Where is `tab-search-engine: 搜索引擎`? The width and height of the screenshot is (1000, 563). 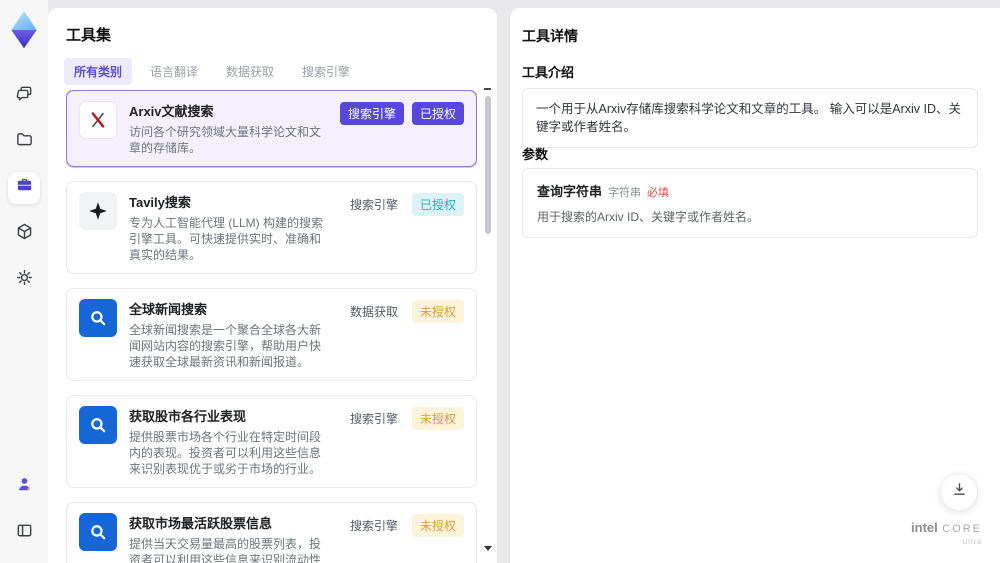 tab-search-engine: 搜索引擎 is located at coordinates (326, 71).